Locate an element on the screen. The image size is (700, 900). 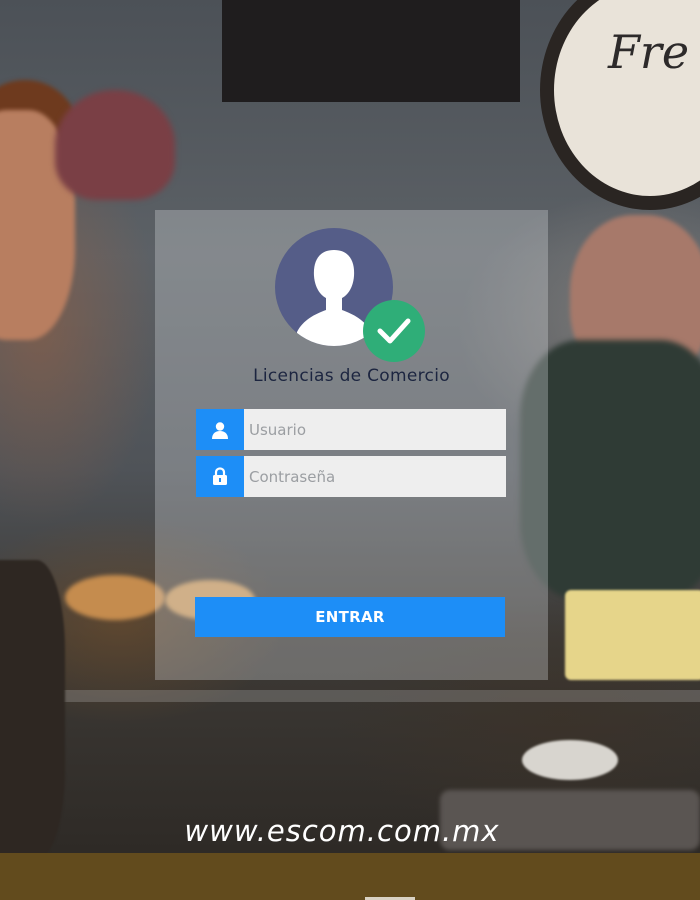
page-title: Licencias de Comercio is located at coordinates (351, 376).